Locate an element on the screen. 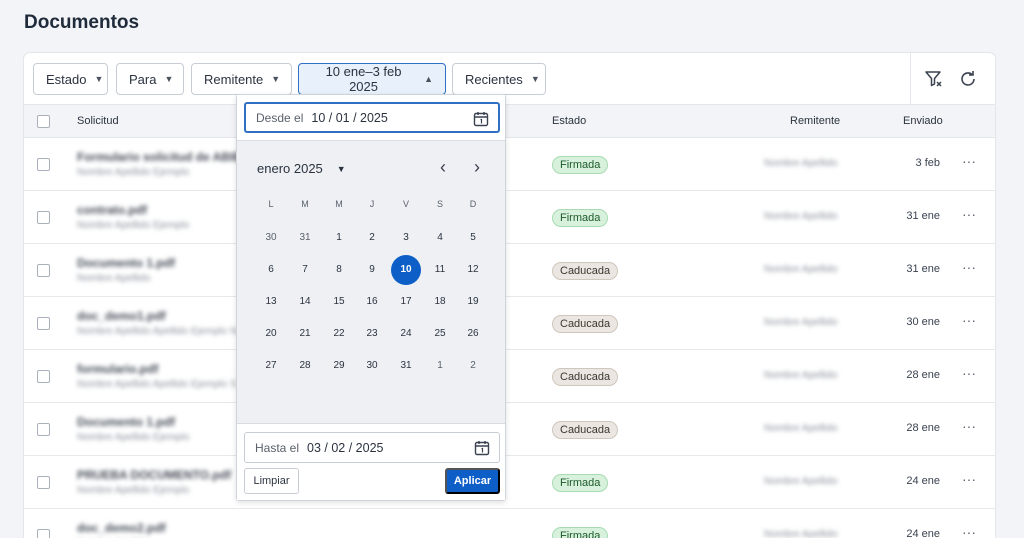 The height and width of the screenshot is (538, 1024). calendar-day: 23 is located at coordinates (372, 334).